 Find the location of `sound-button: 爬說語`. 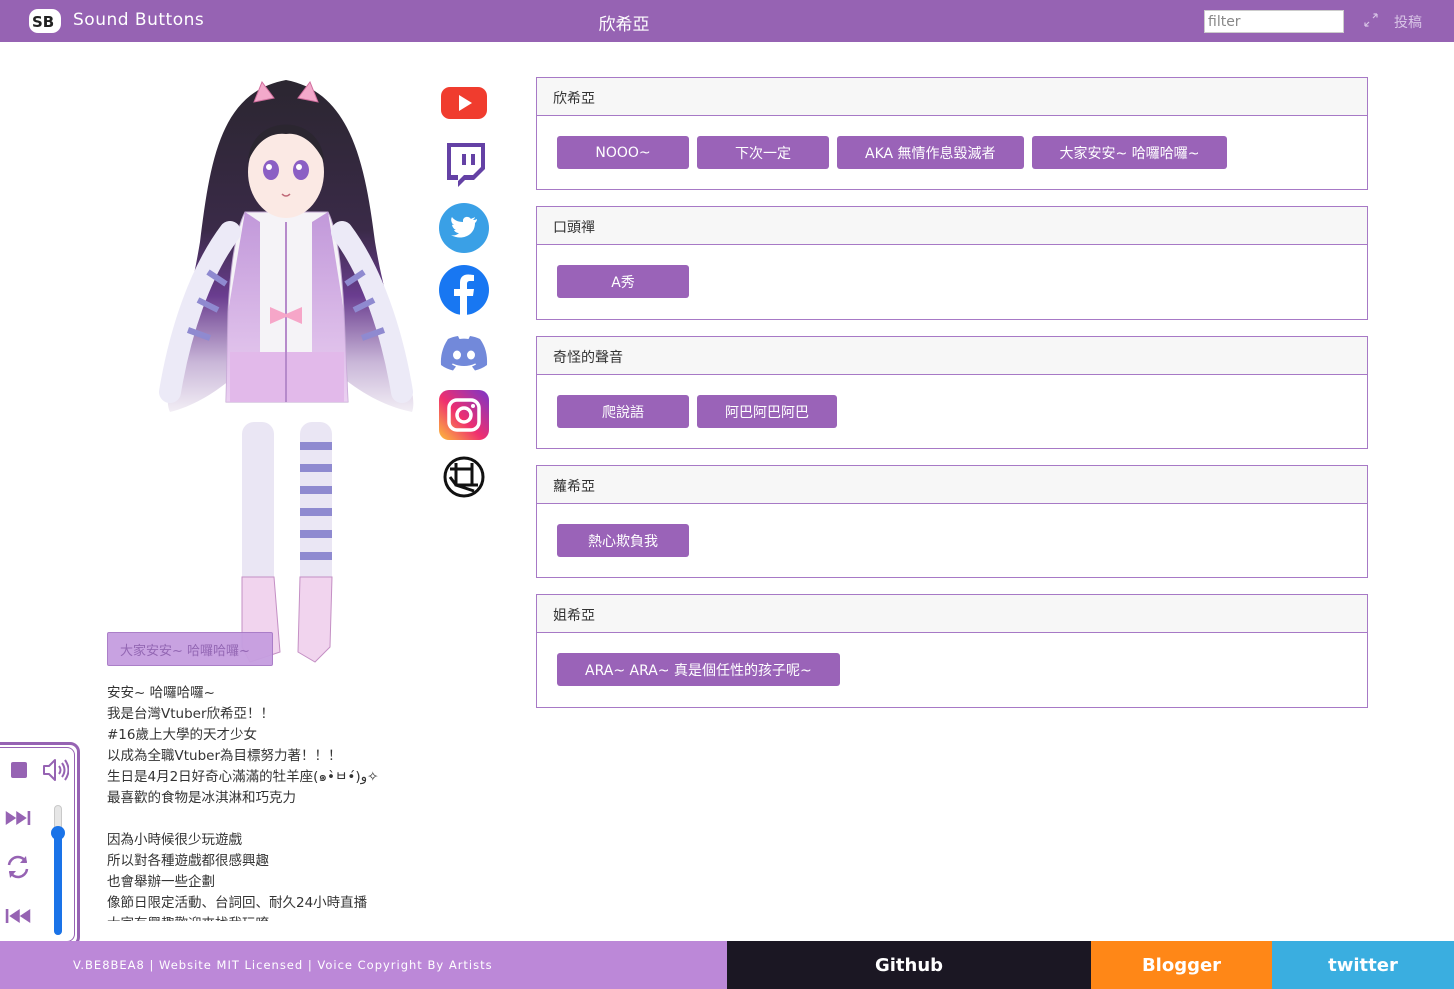

sound-button: 爬說語 is located at coordinates (623, 411).